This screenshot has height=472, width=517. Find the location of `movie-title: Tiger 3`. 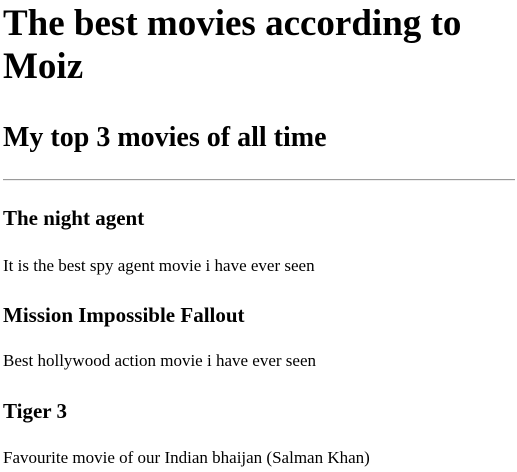

movie-title: Tiger 3 is located at coordinates (35, 411).